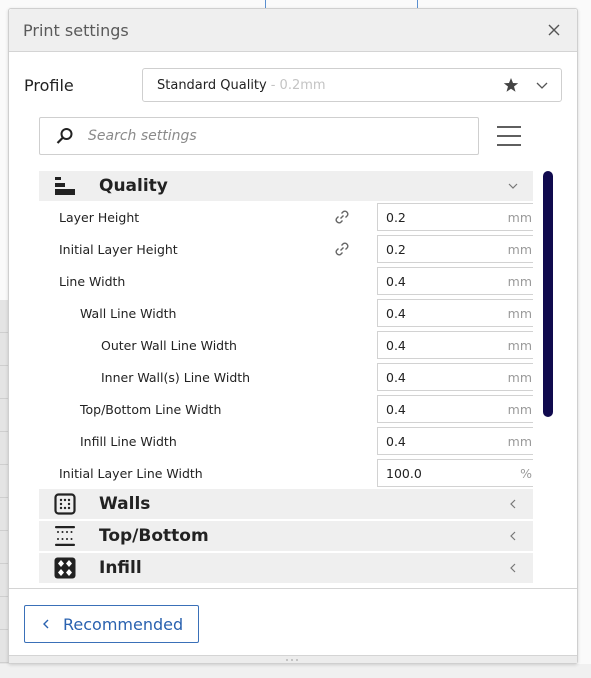 The width and height of the screenshot is (591, 678). Describe the element at coordinates (133, 186) in the screenshot. I see `category-label: Quality` at that location.